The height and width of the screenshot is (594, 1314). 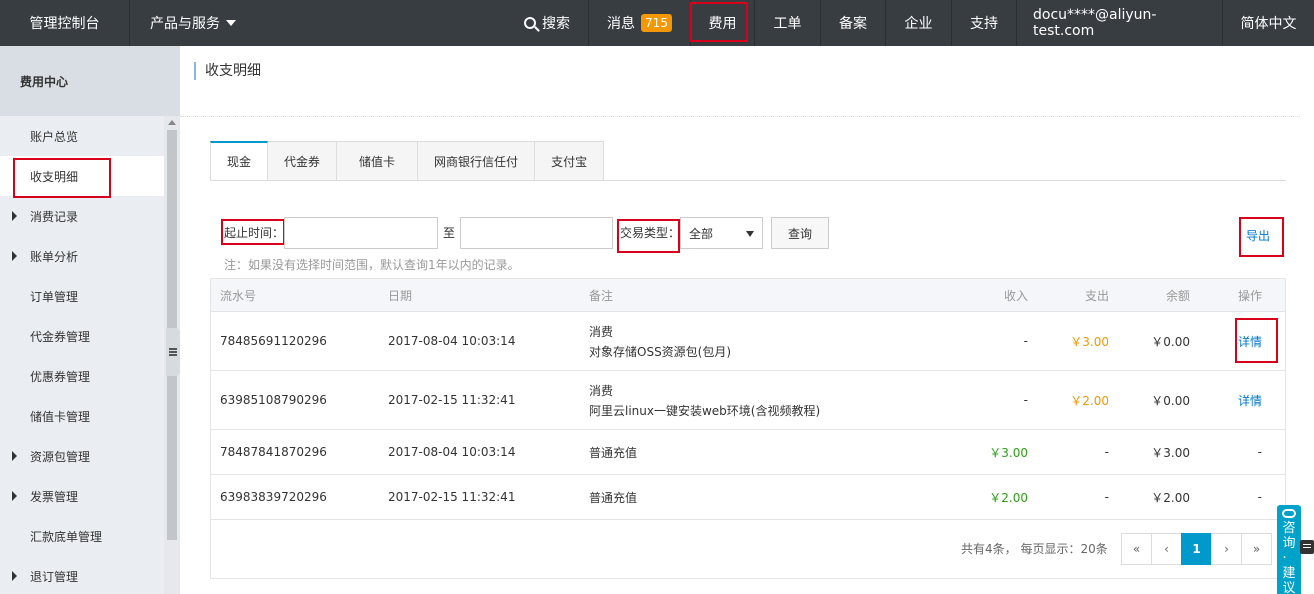 I want to click on cell-income: ￥2.00, so click(x=1008, y=497).